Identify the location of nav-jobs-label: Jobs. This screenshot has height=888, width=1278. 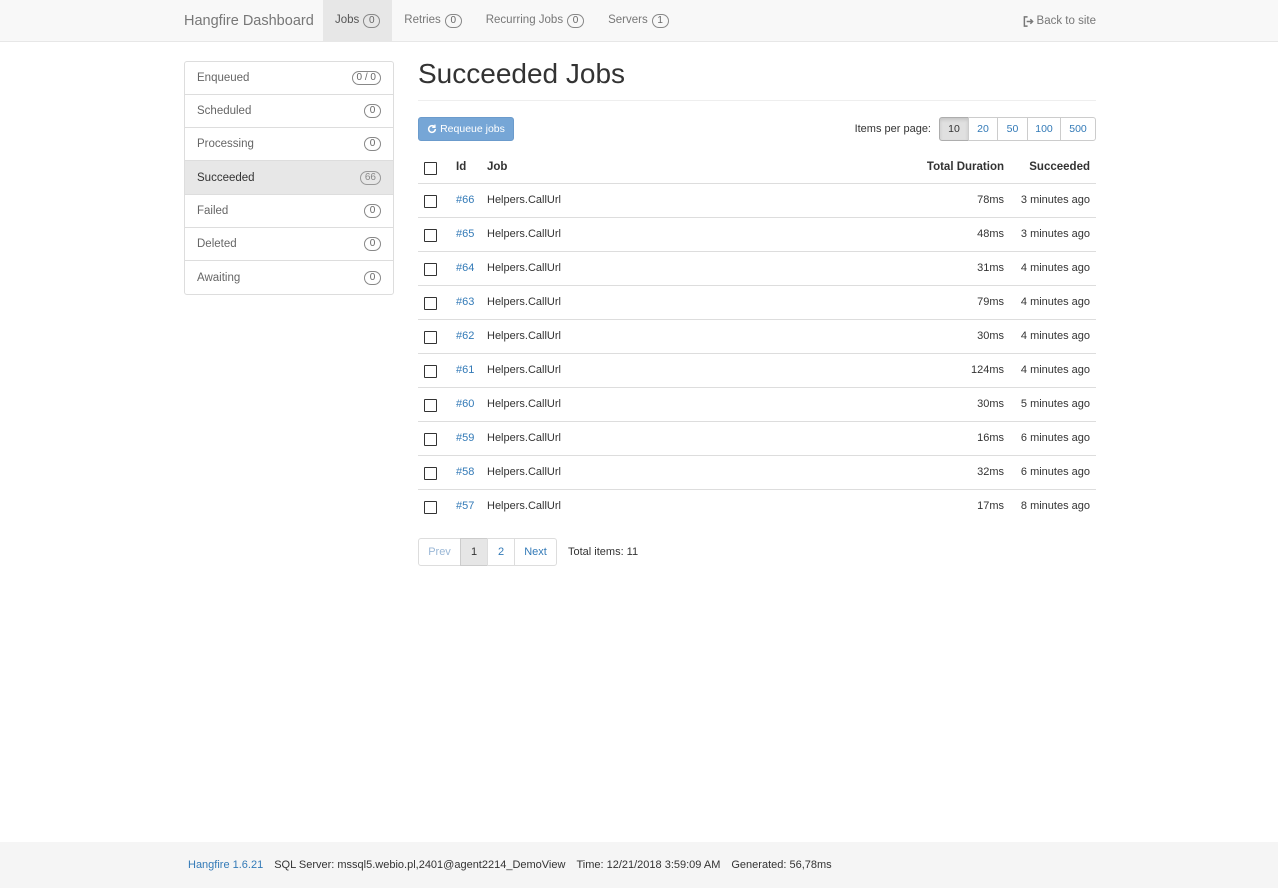
(347, 20).